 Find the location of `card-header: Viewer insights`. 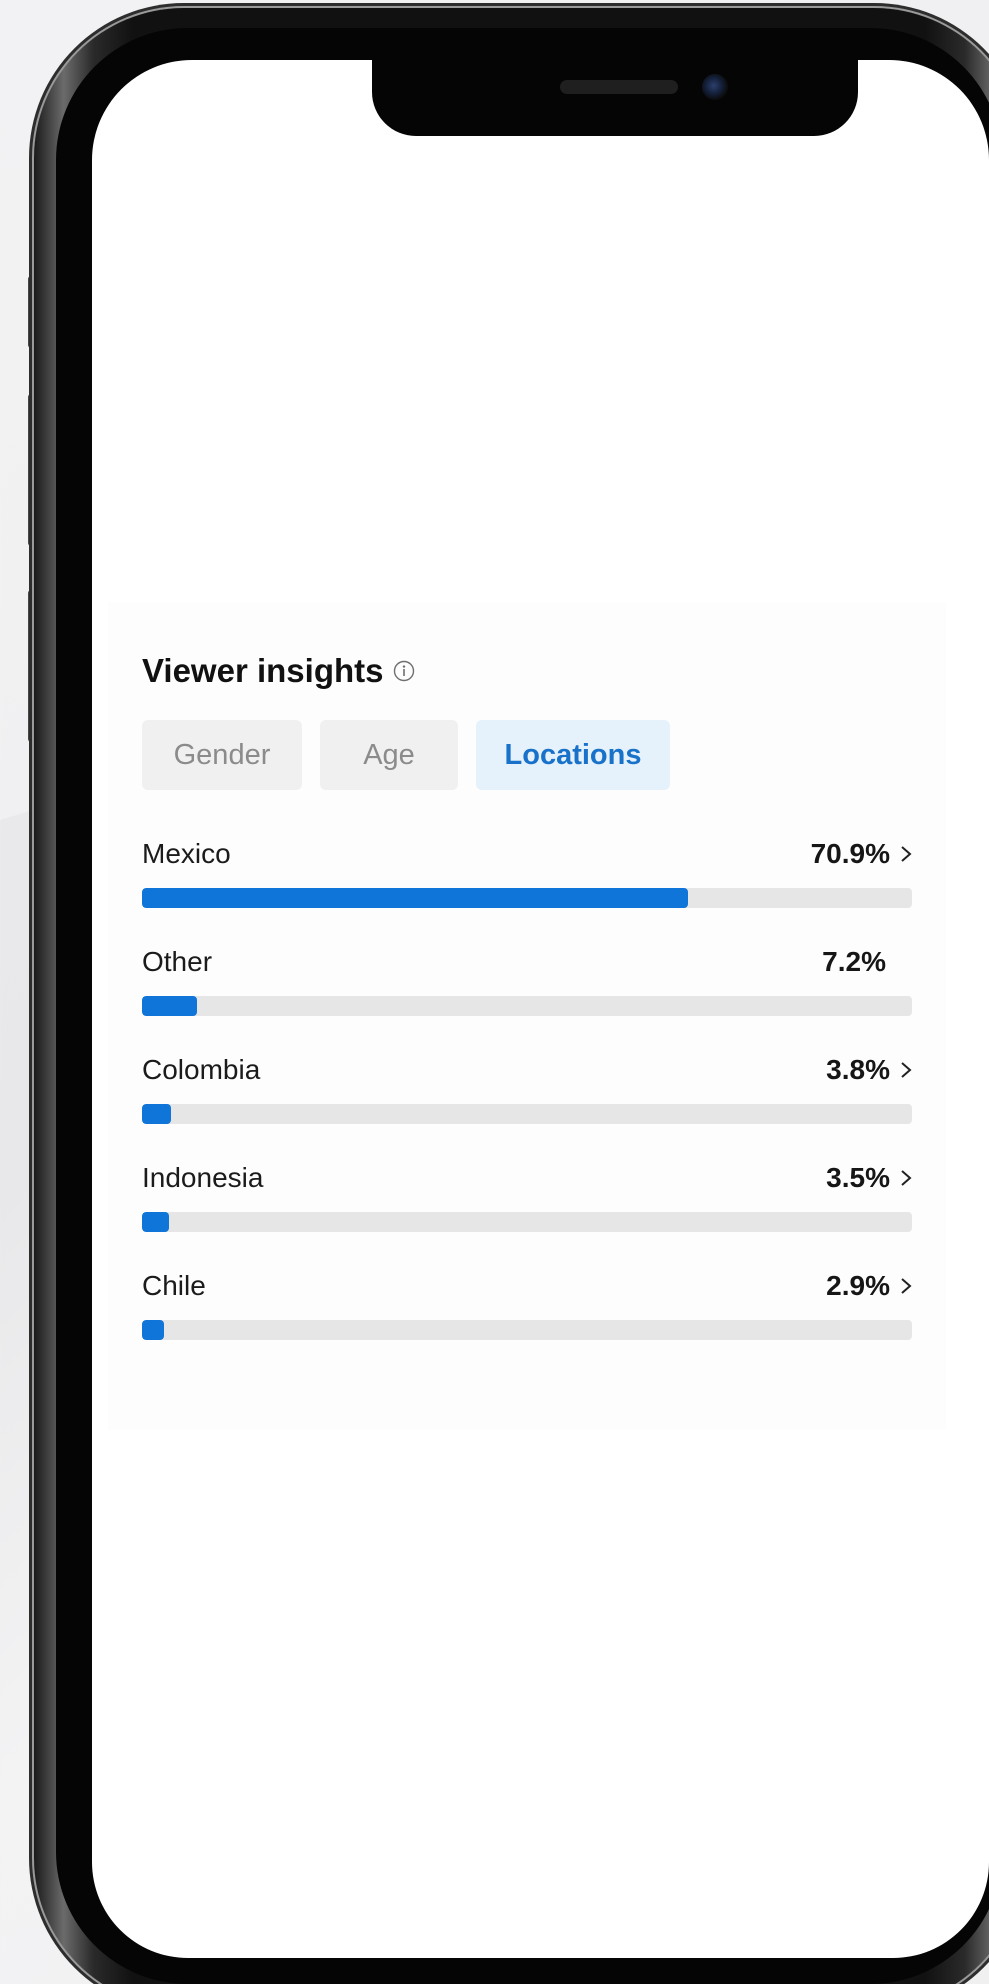

card-header: Viewer insights is located at coordinates (278, 671).